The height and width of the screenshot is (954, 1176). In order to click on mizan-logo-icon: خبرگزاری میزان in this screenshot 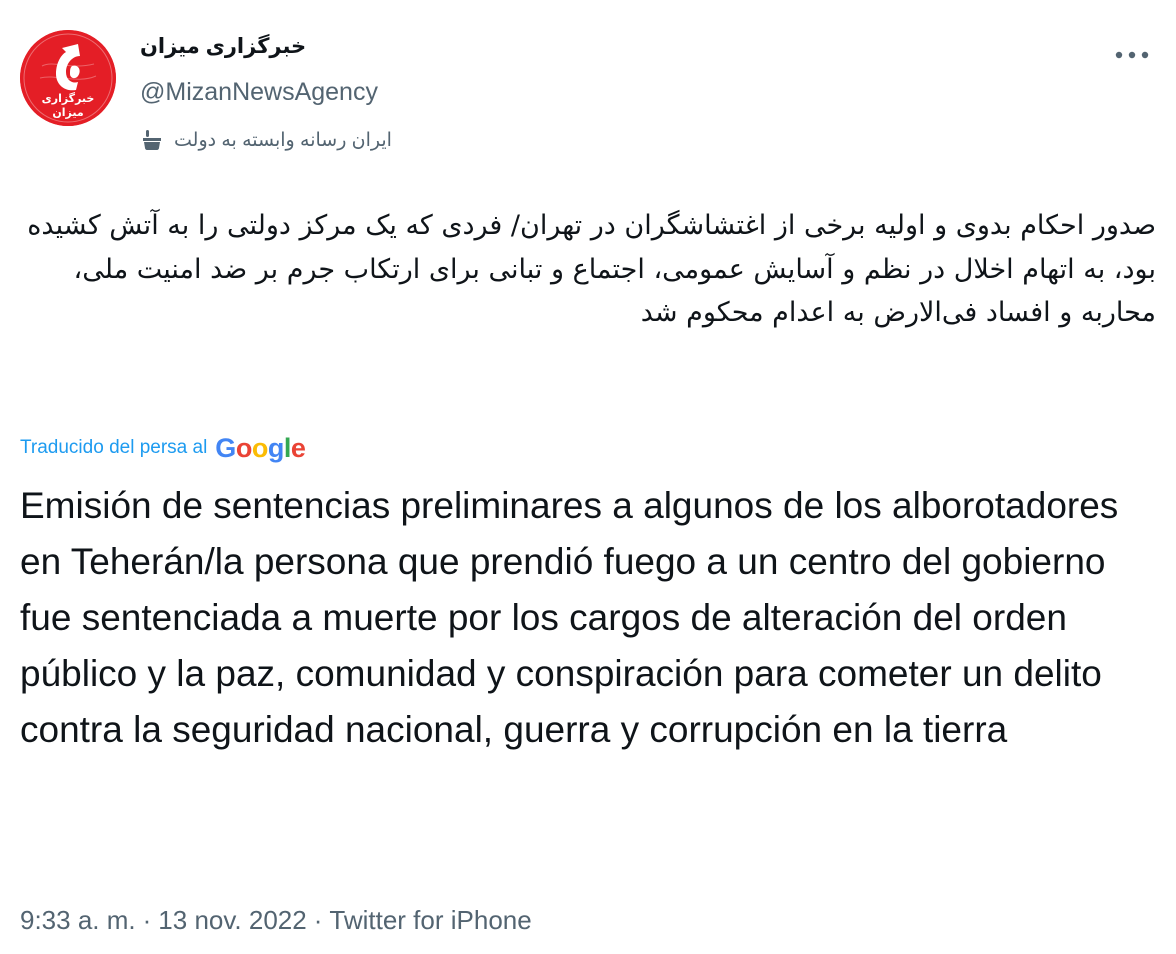, I will do `click(68, 78)`.